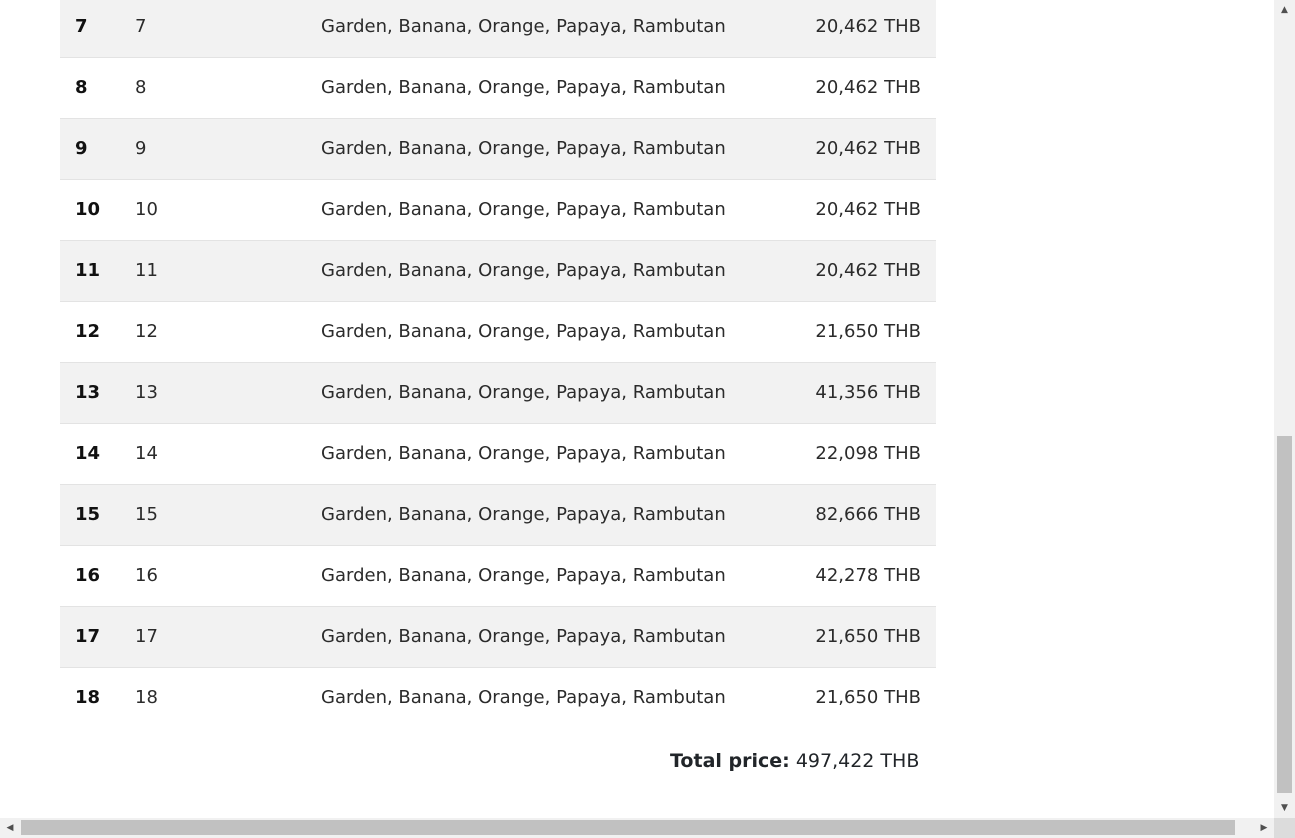 The width and height of the screenshot is (1295, 838). Describe the element at coordinates (1284, 10) in the screenshot. I see `triangle-up-icon: ▲` at that location.